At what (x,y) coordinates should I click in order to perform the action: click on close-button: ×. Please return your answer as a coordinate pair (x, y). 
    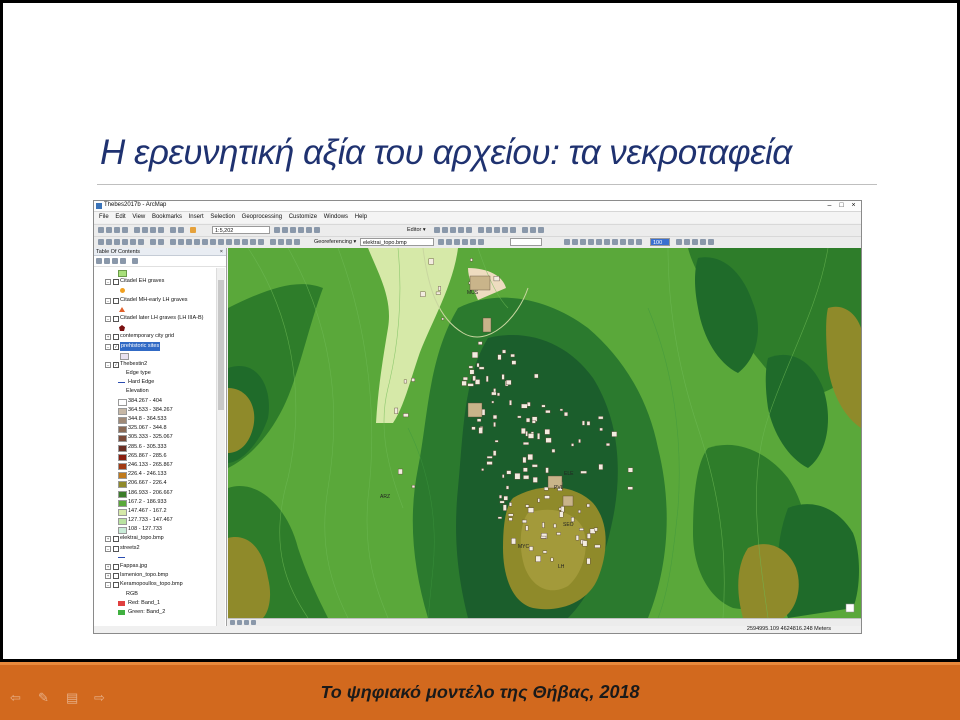
    Looking at the image, I should click on (853, 205).